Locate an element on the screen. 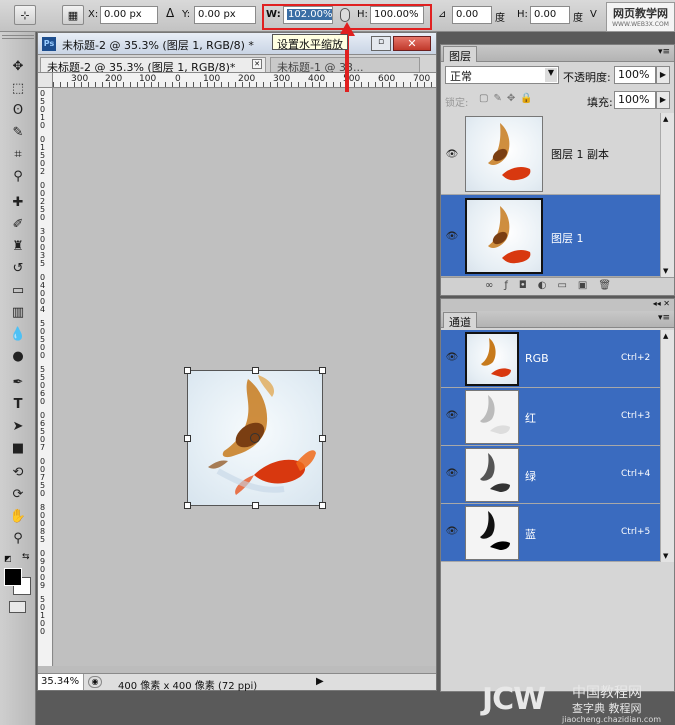  layers-scrollbar: ▲ ▼ is located at coordinates (667, 195).